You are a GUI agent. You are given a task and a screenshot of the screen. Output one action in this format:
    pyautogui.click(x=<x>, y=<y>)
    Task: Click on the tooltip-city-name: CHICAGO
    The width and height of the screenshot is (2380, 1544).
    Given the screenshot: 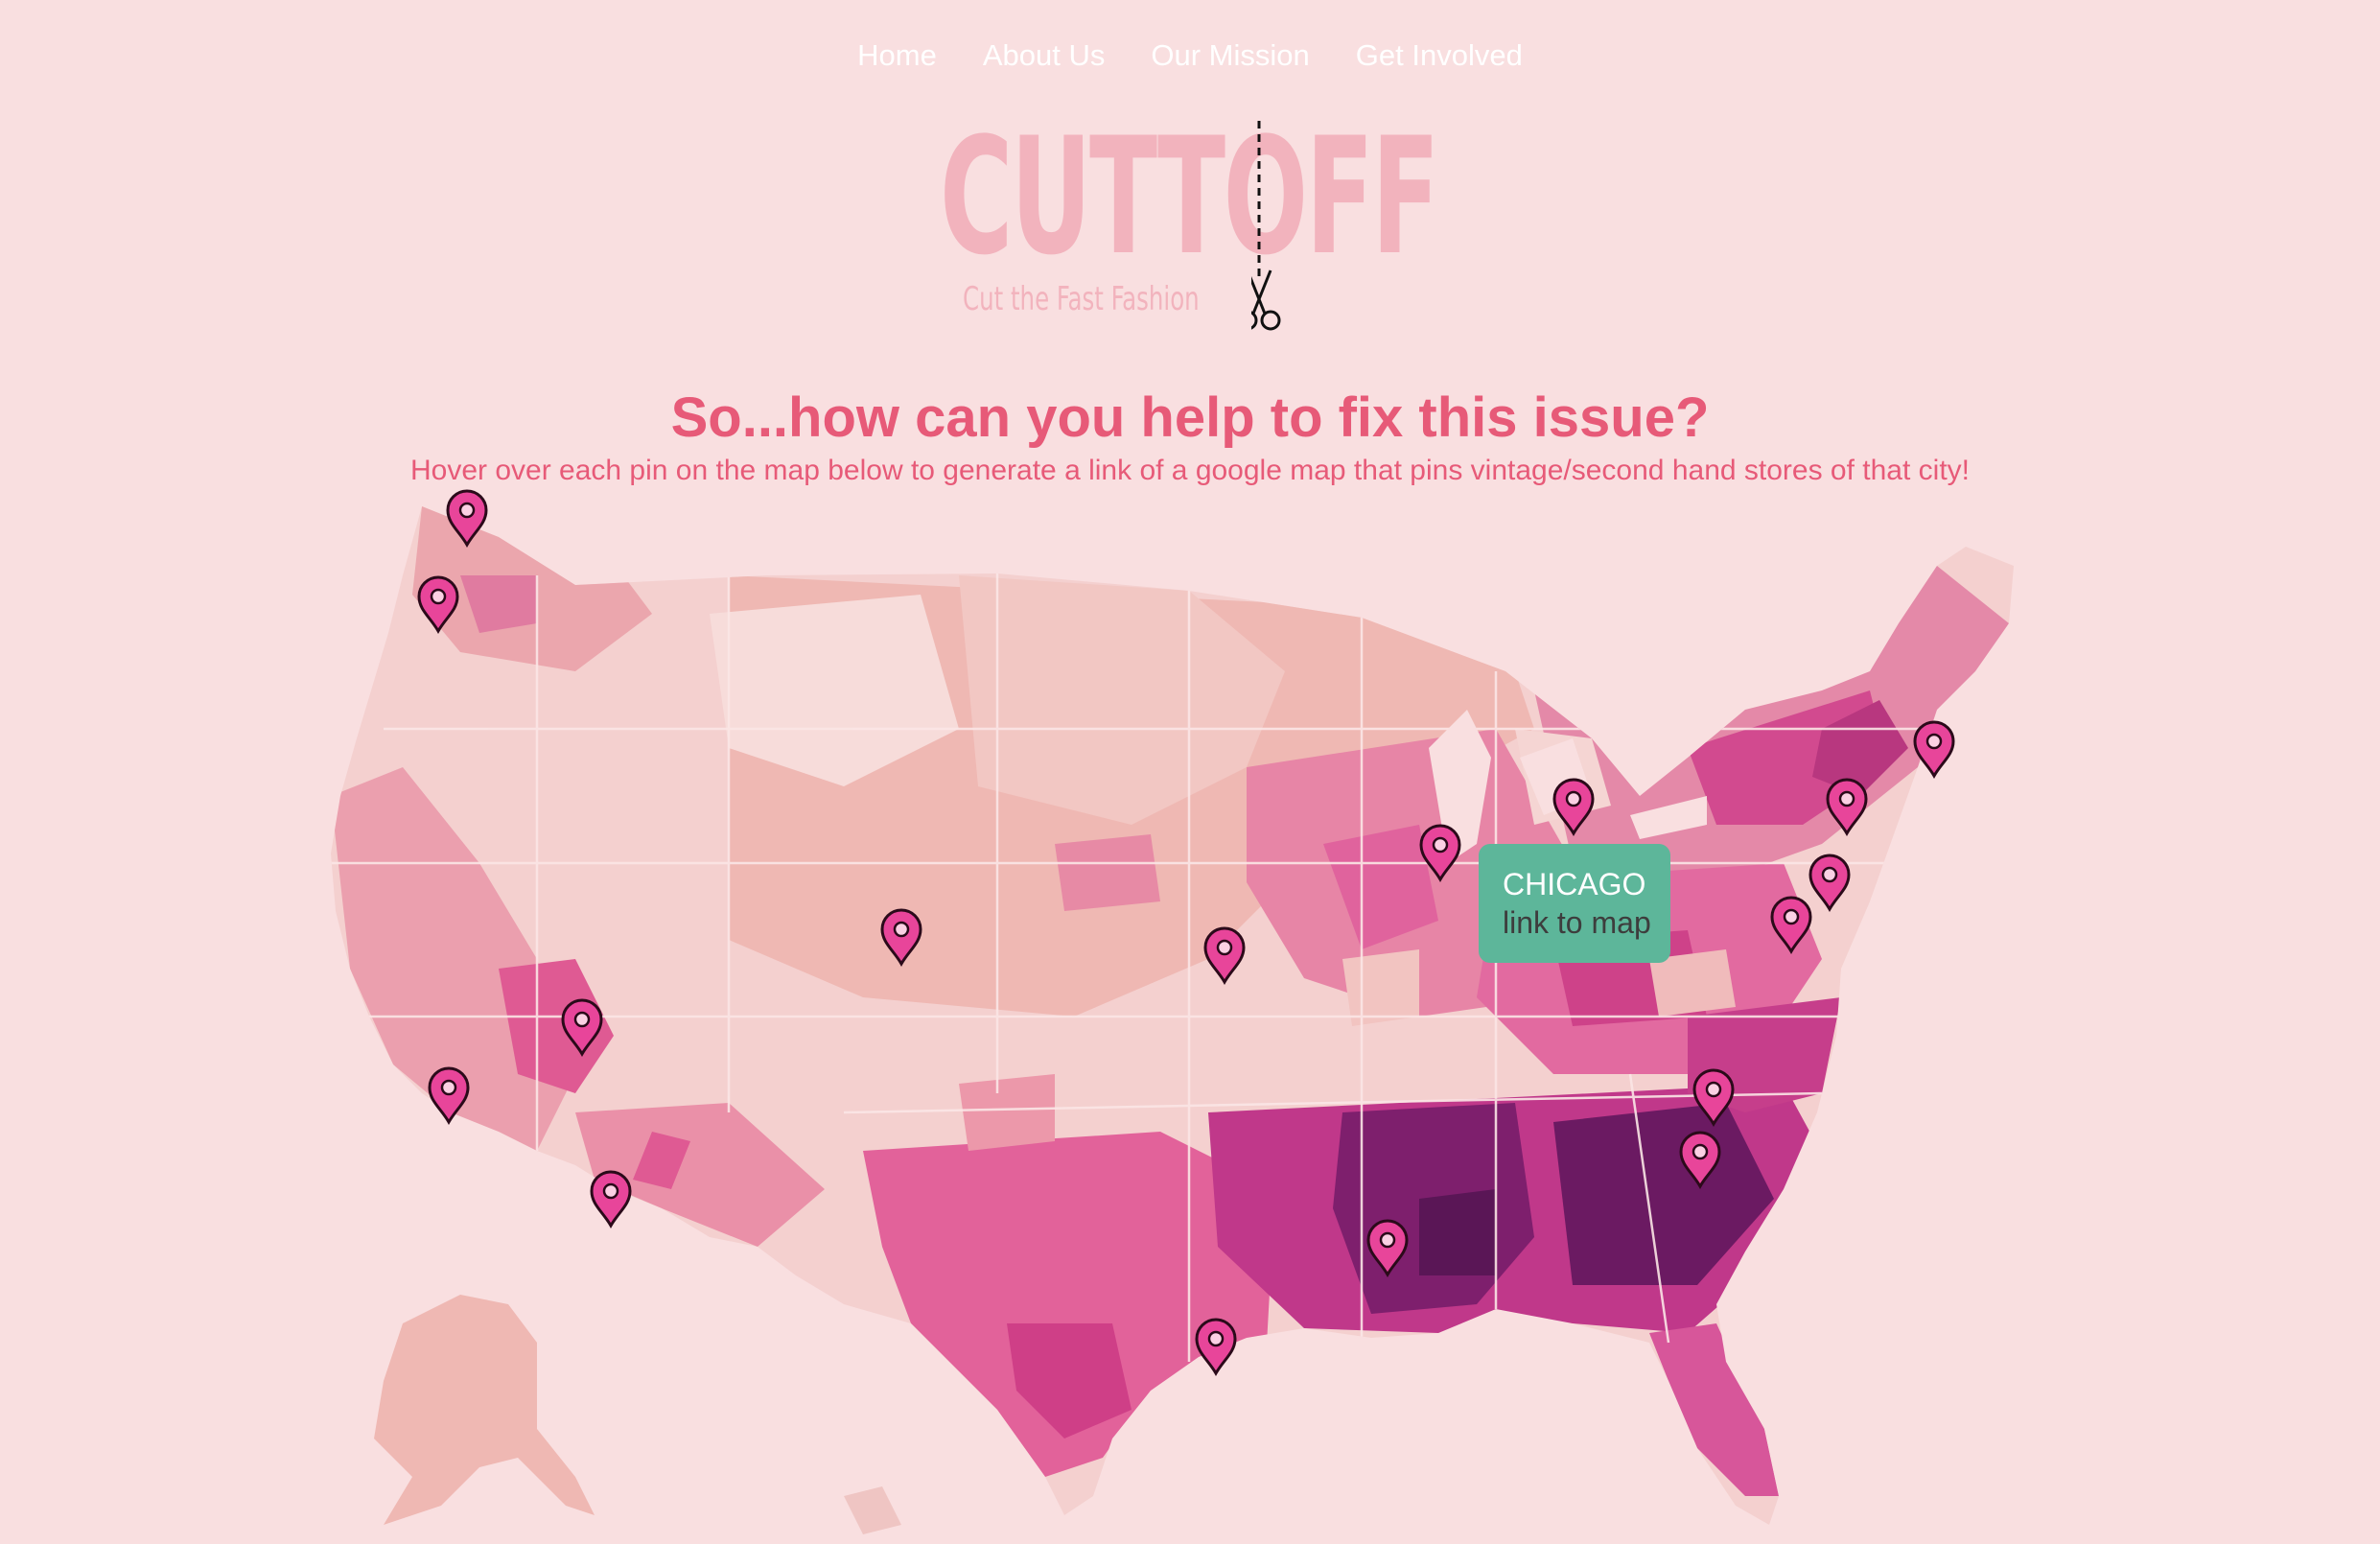 What is the action you would take?
    pyautogui.click(x=1574, y=884)
    